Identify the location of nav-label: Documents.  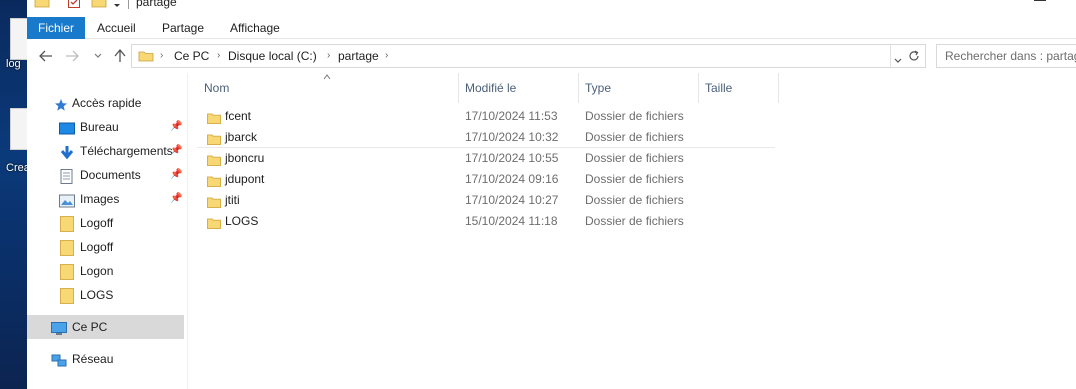
(110, 175).